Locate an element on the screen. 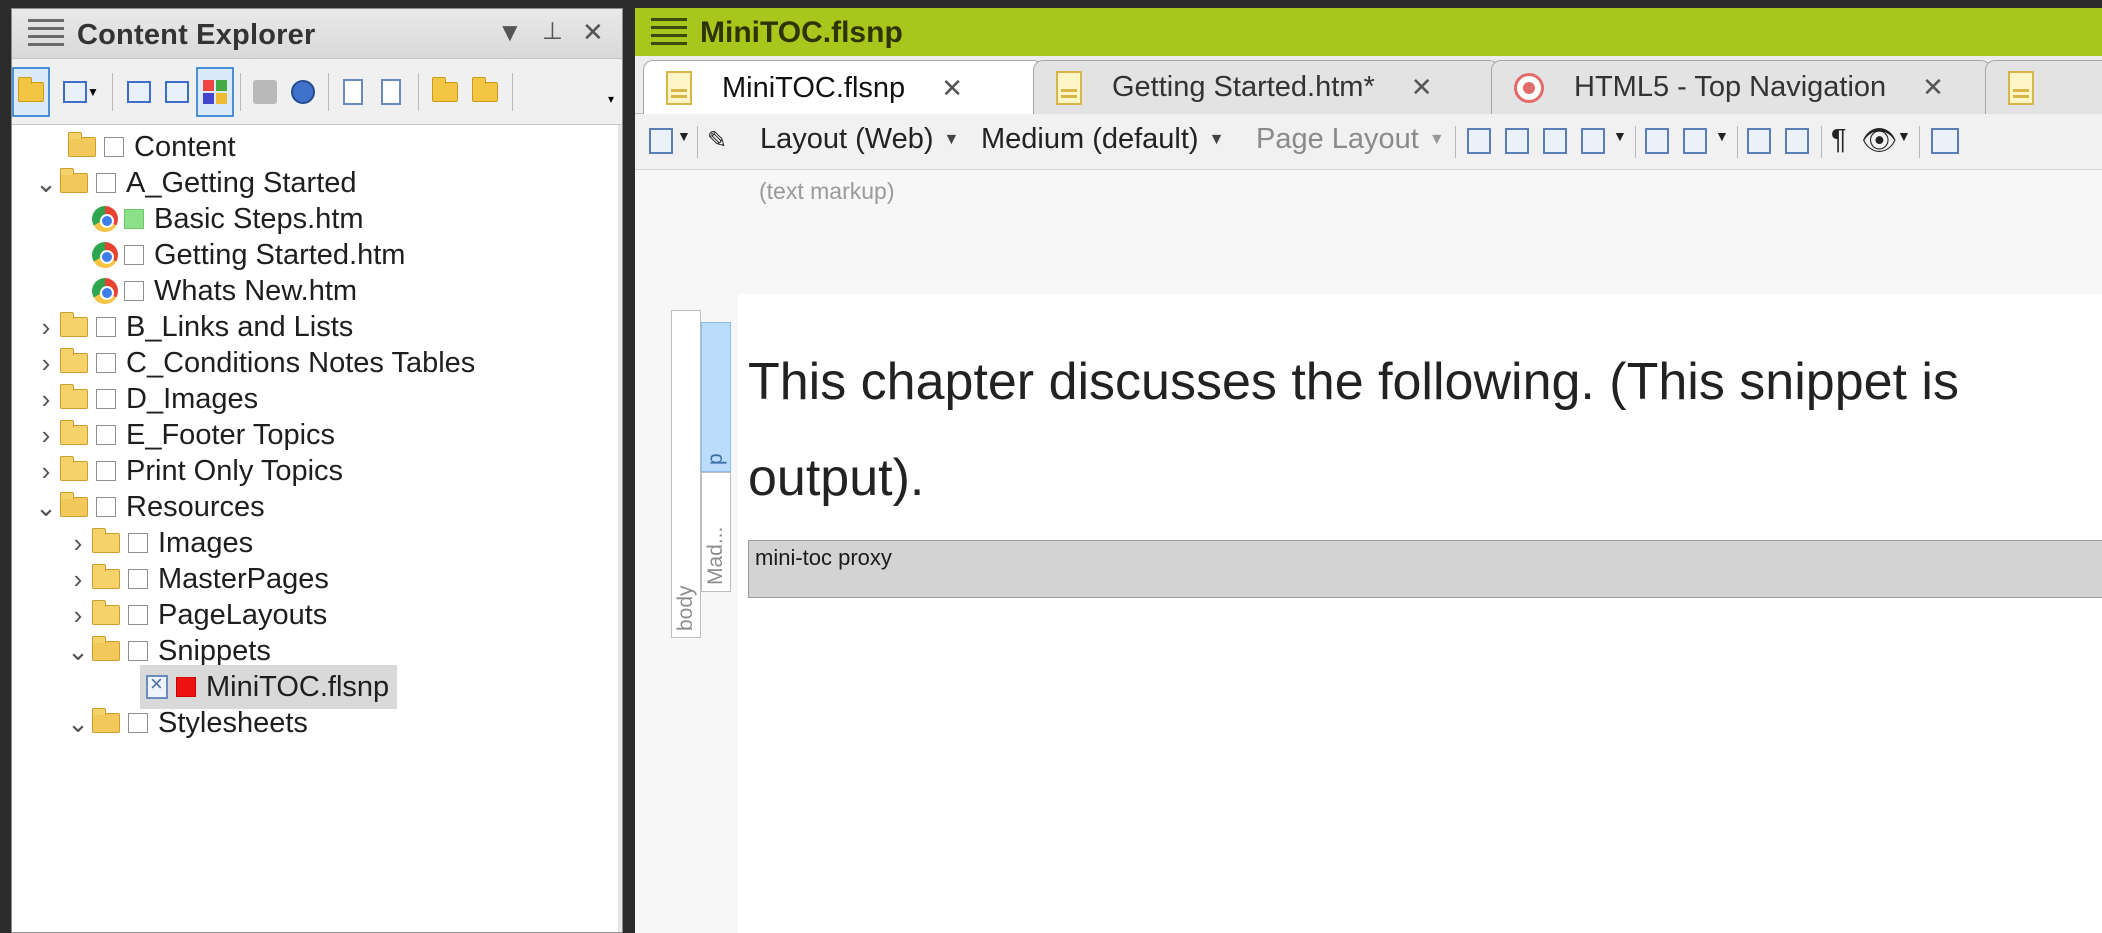 This screenshot has height=933, width=2102. new-item-button is located at coordinates (139, 92).